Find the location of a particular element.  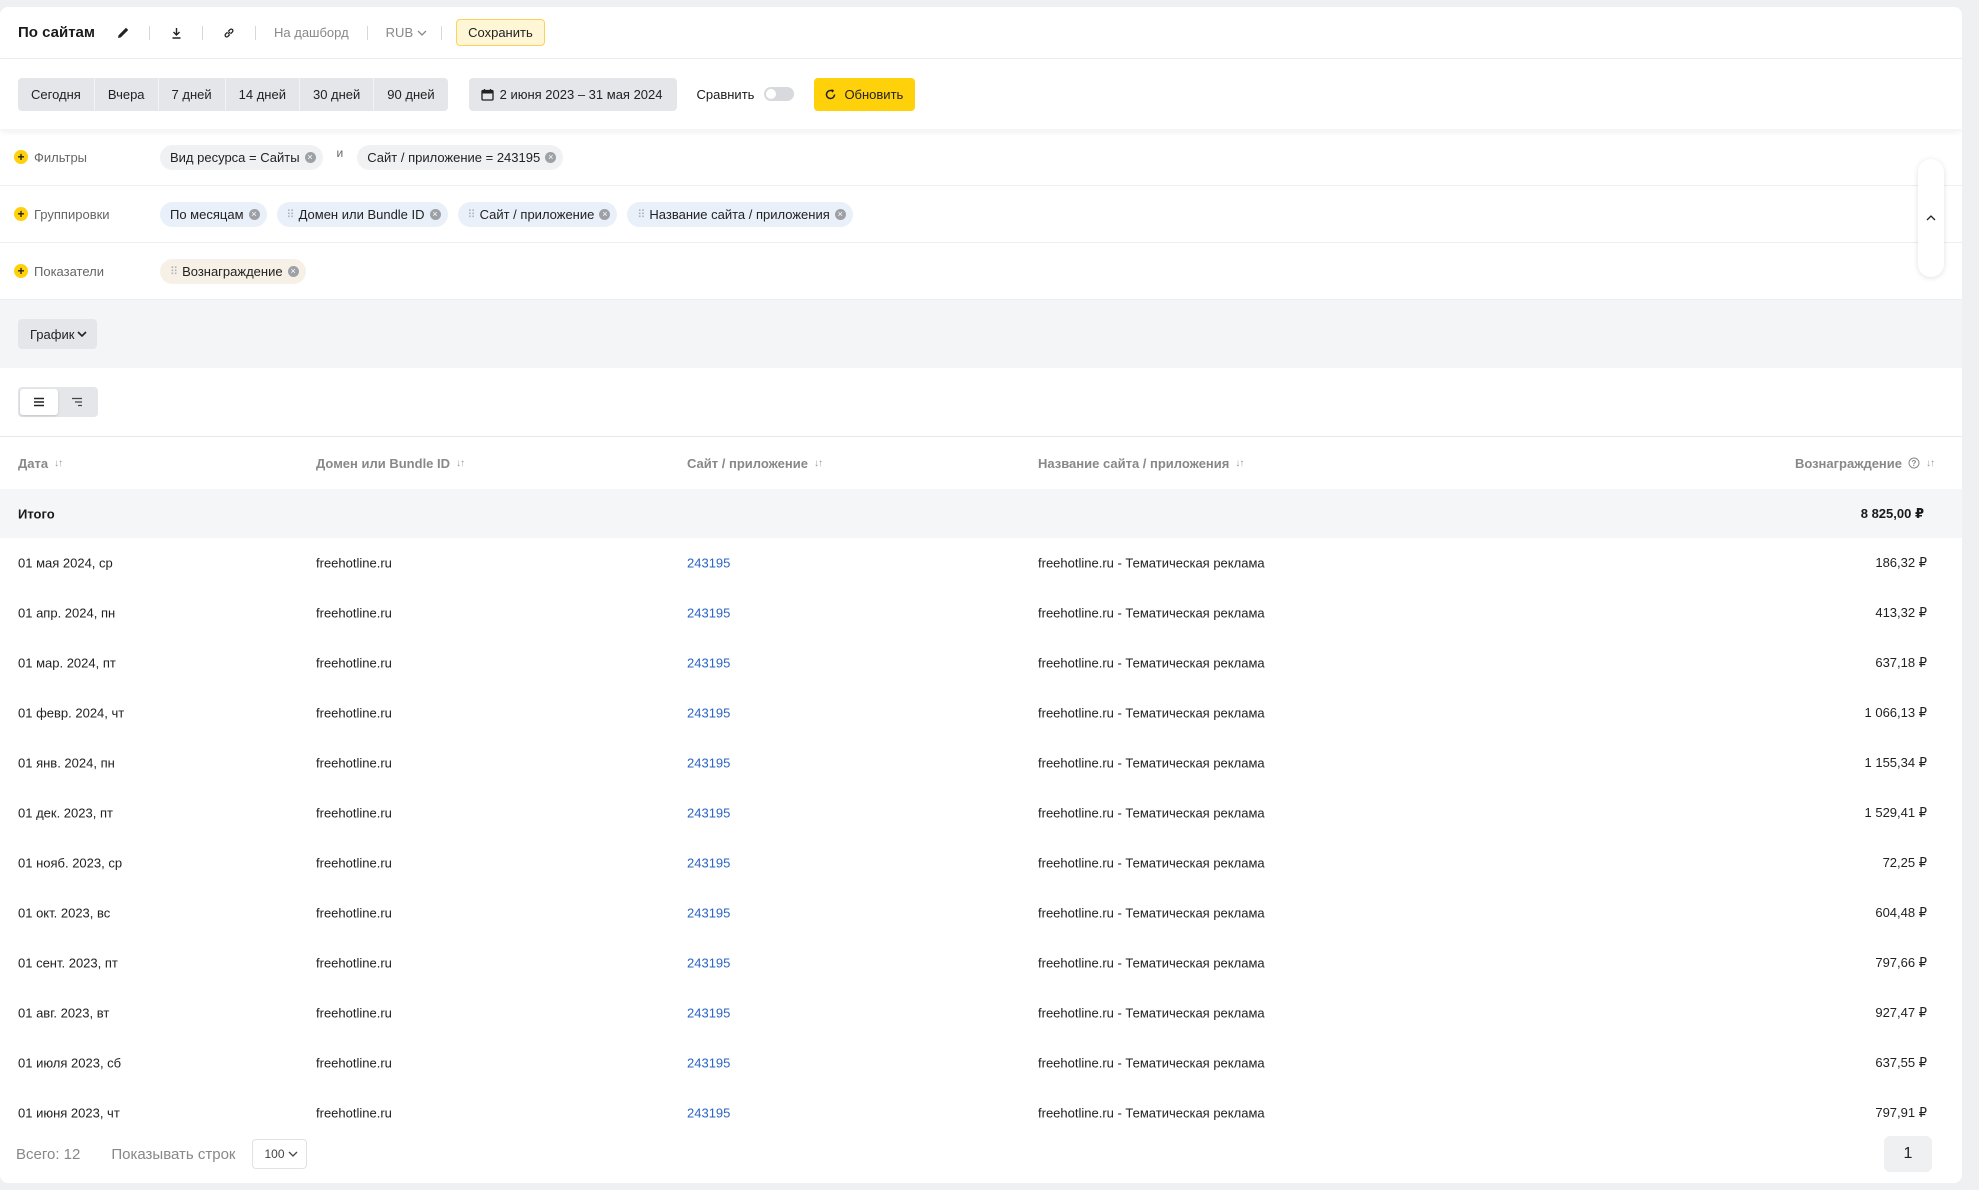

column-header-date: Дата ↓↑ is located at coordinates (40, 463).